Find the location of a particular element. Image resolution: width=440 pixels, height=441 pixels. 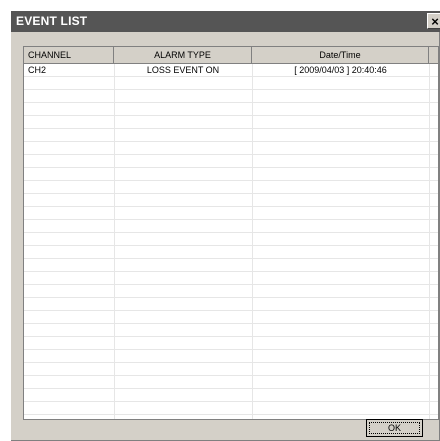

close-button: × is located at coordinates (433, 21).